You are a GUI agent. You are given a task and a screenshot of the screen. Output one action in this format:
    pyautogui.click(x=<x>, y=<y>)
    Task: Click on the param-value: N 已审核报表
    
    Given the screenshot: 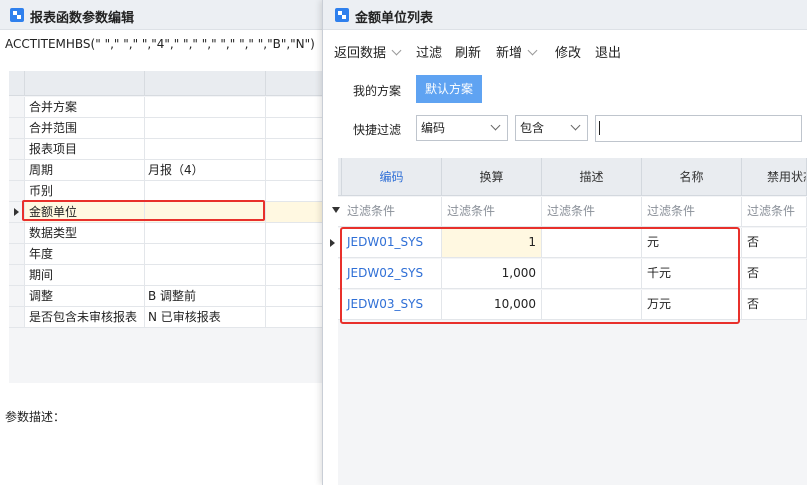 What is the action you would take?
    pyautogui.click(x=205, y=317)
    